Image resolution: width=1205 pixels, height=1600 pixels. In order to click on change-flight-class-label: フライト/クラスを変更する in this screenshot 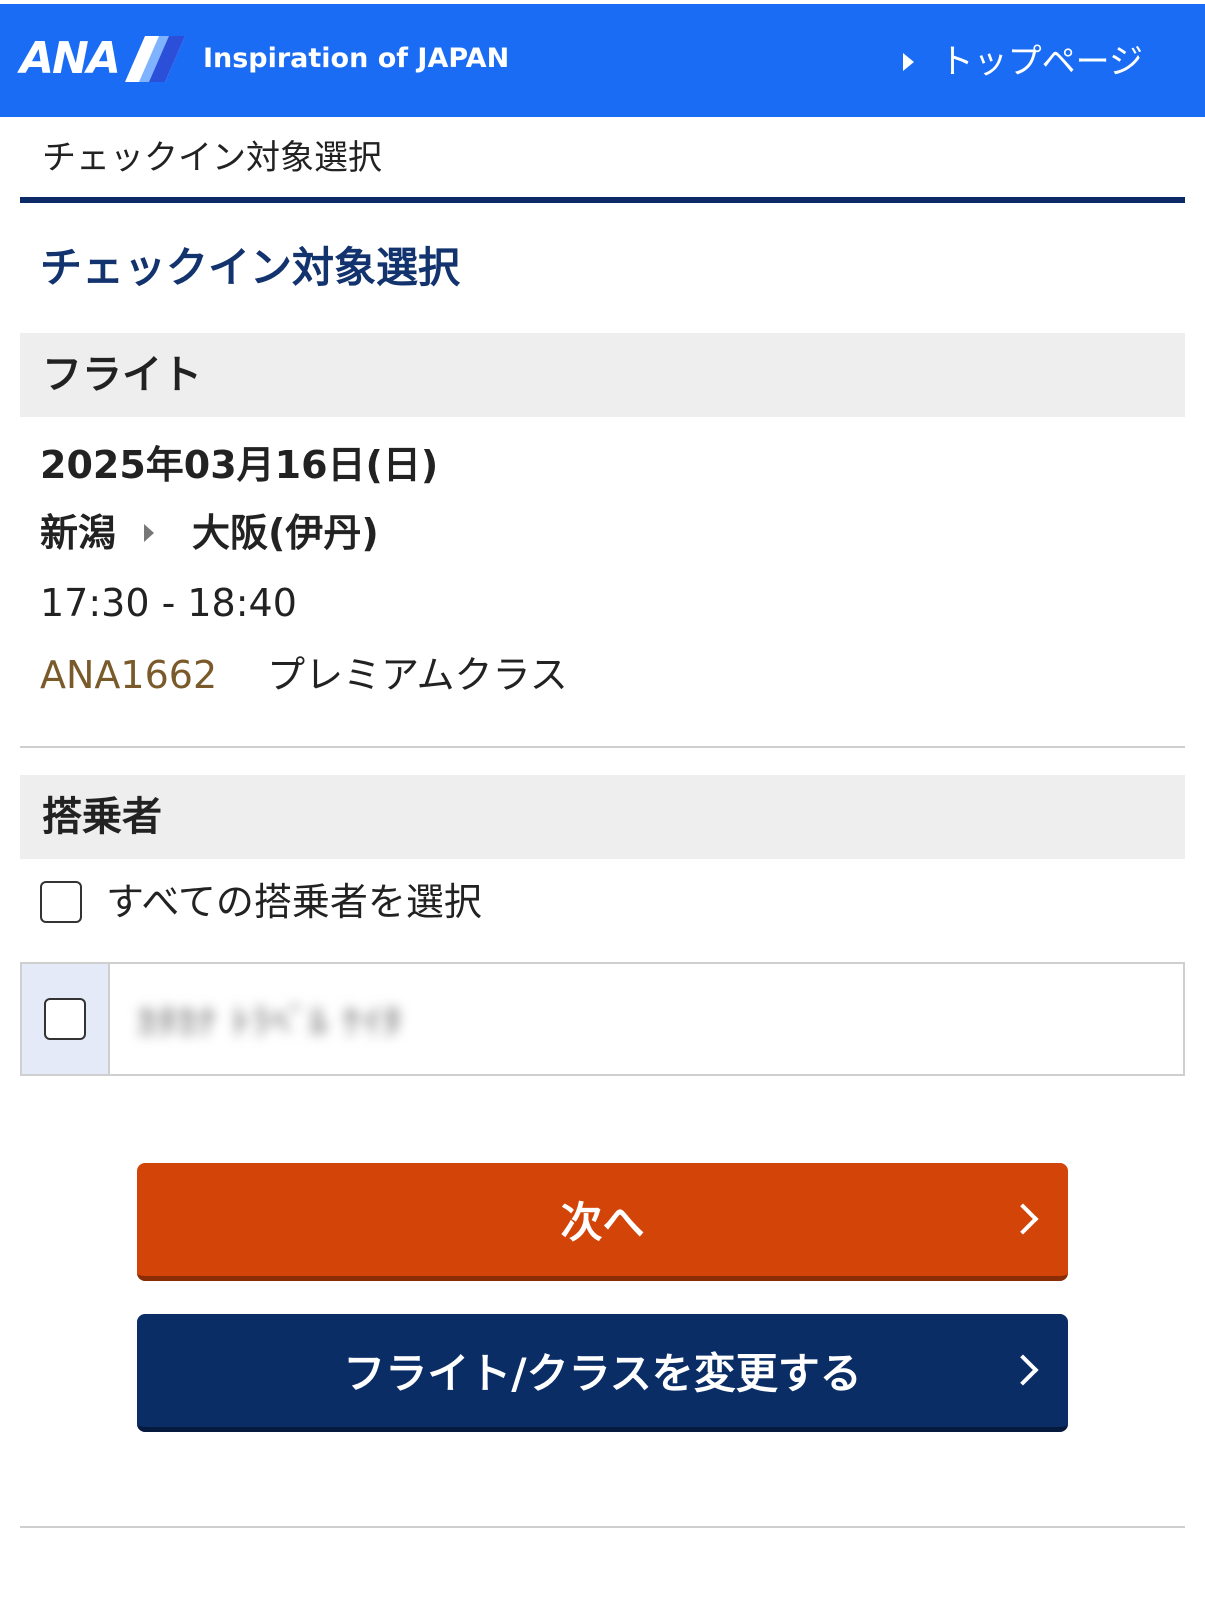, I will do `click(602, 1373)`.